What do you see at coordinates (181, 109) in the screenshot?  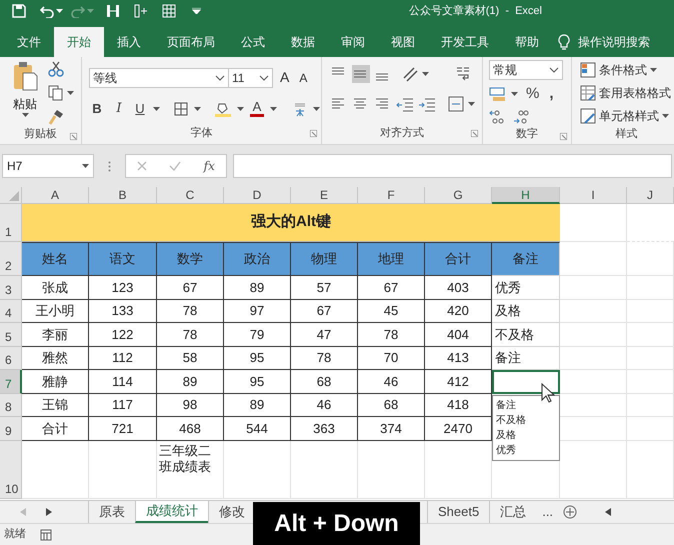 I see `borders-icon` at bounding box center [181, 109].